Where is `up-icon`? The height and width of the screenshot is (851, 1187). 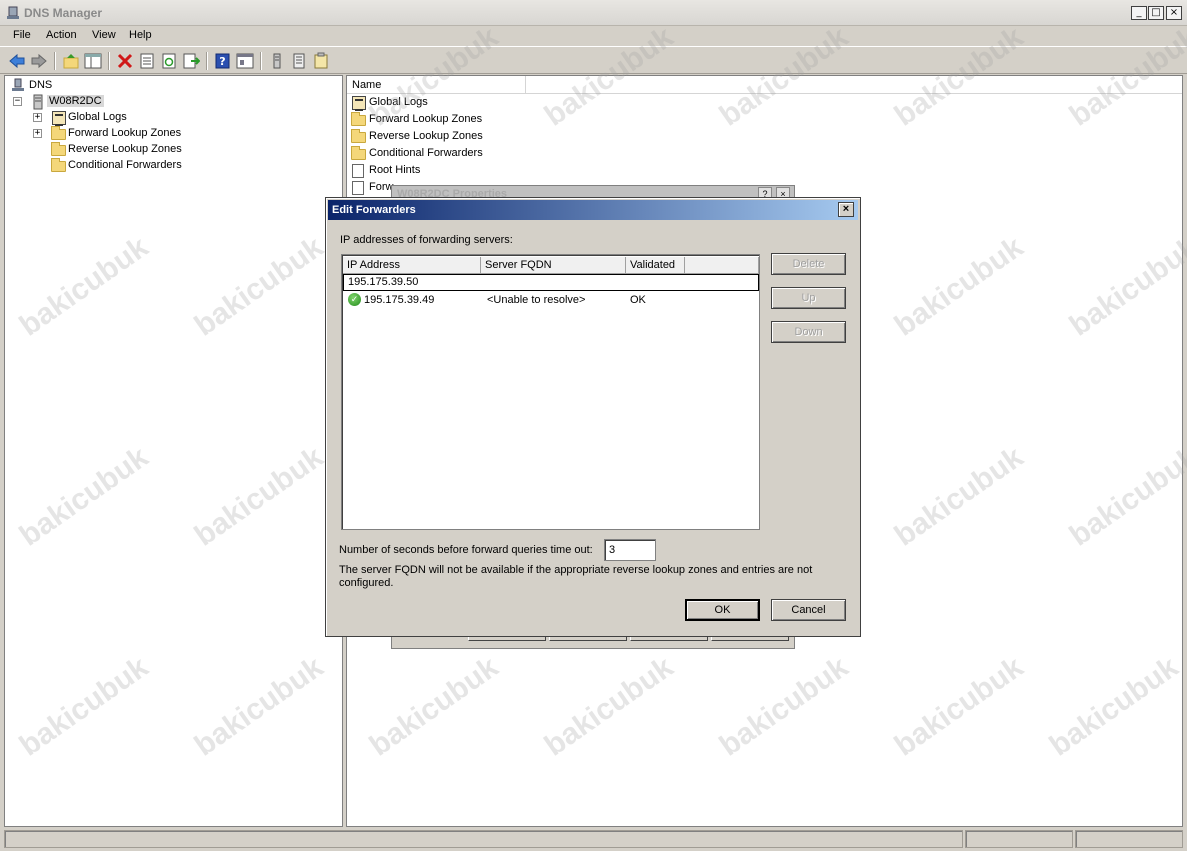 up-icon is located at coordinates (71, 61).